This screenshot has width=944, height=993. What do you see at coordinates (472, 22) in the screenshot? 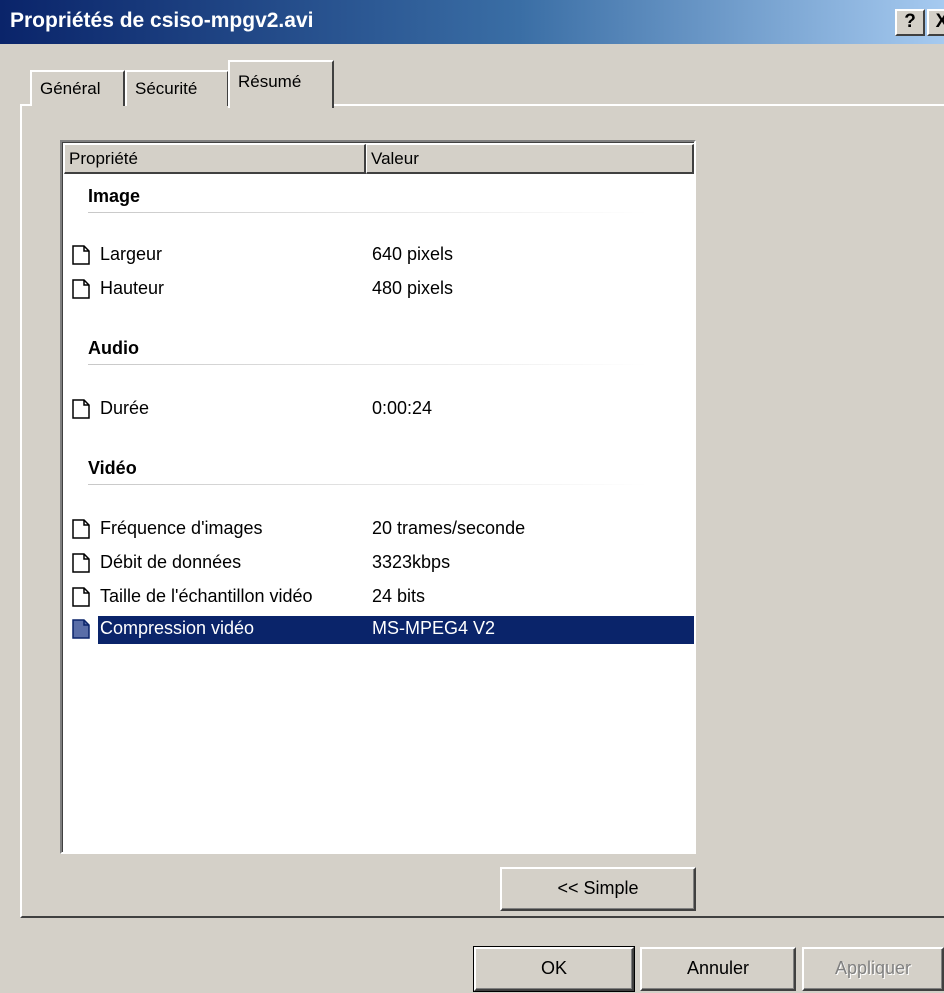
I see `title-bar: Propriétés de csiso-mpgv2.avi ? X` at bounding box center [472, 22].